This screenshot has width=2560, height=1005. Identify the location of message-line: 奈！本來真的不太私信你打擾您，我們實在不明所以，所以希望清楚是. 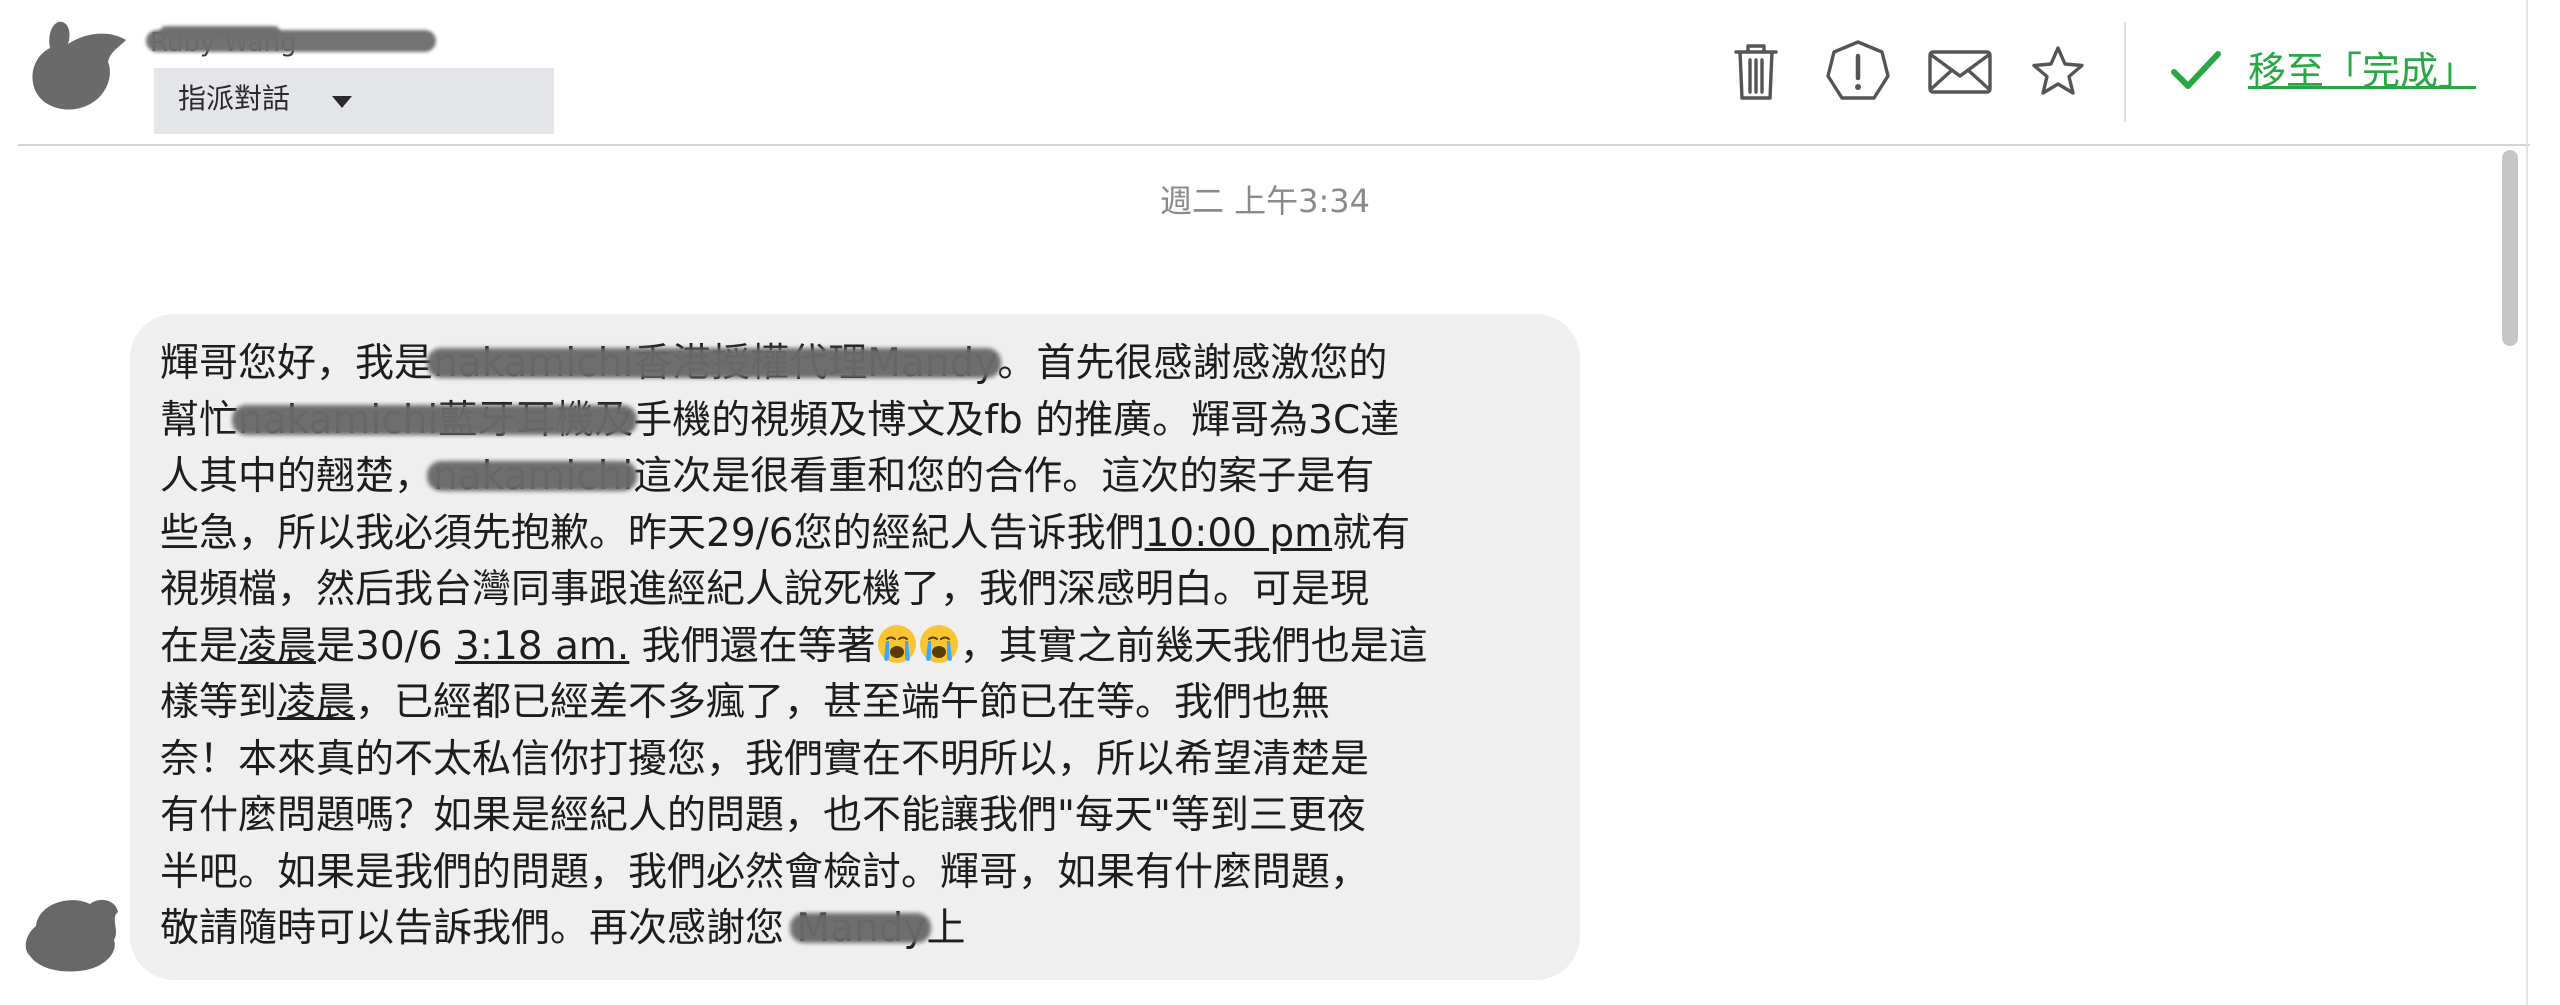
(860, 760).